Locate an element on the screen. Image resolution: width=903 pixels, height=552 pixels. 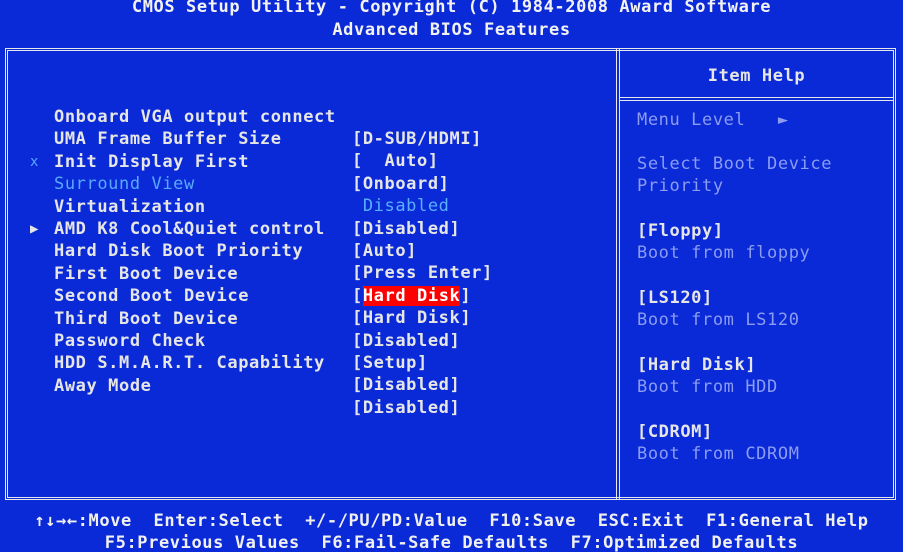
setting-password-check: Password Check [Setup] is located at coordinates (308, 329).